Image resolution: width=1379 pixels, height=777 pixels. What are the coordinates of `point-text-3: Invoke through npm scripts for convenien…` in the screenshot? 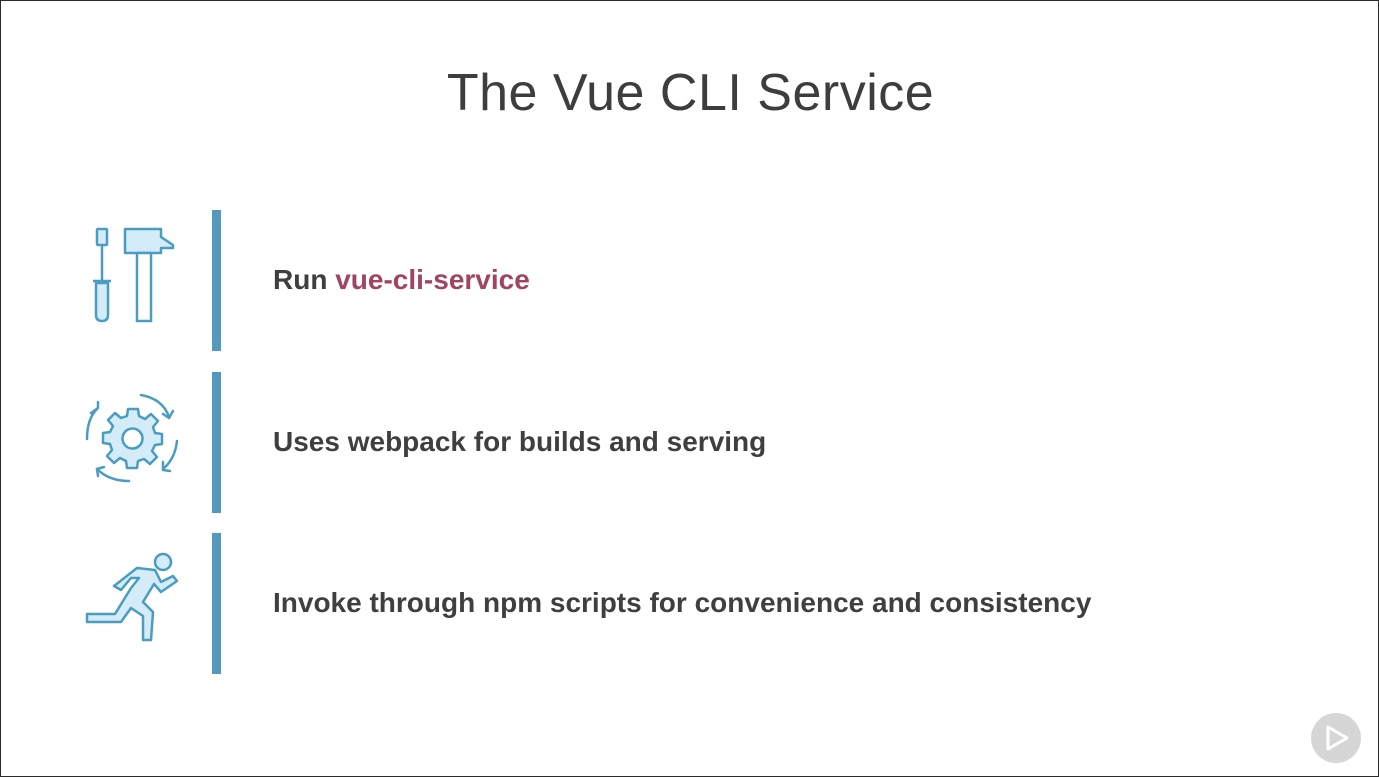 It's located at (682, 602).